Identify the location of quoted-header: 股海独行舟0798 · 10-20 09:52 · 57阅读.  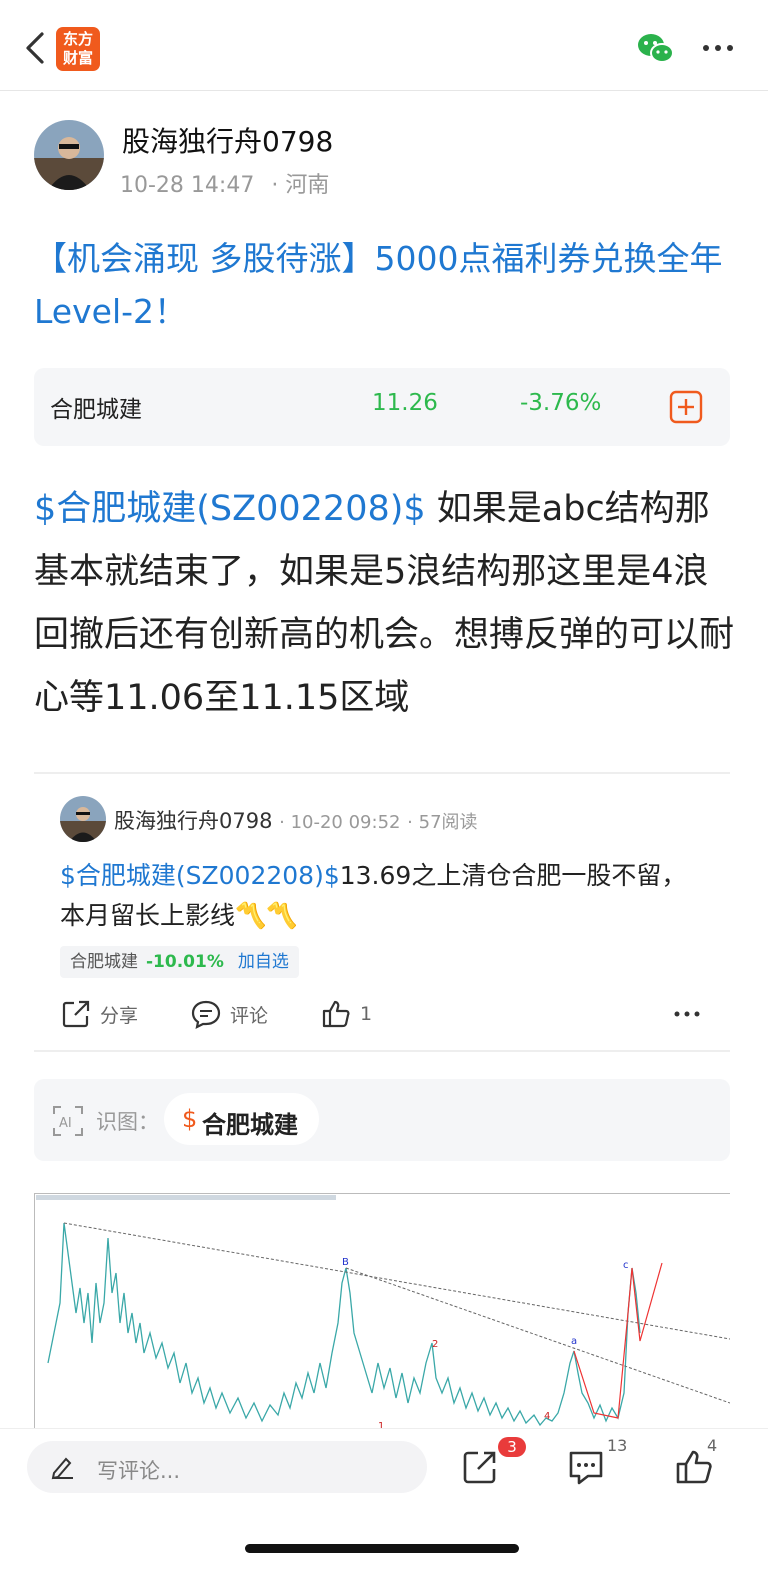
(296, 820).